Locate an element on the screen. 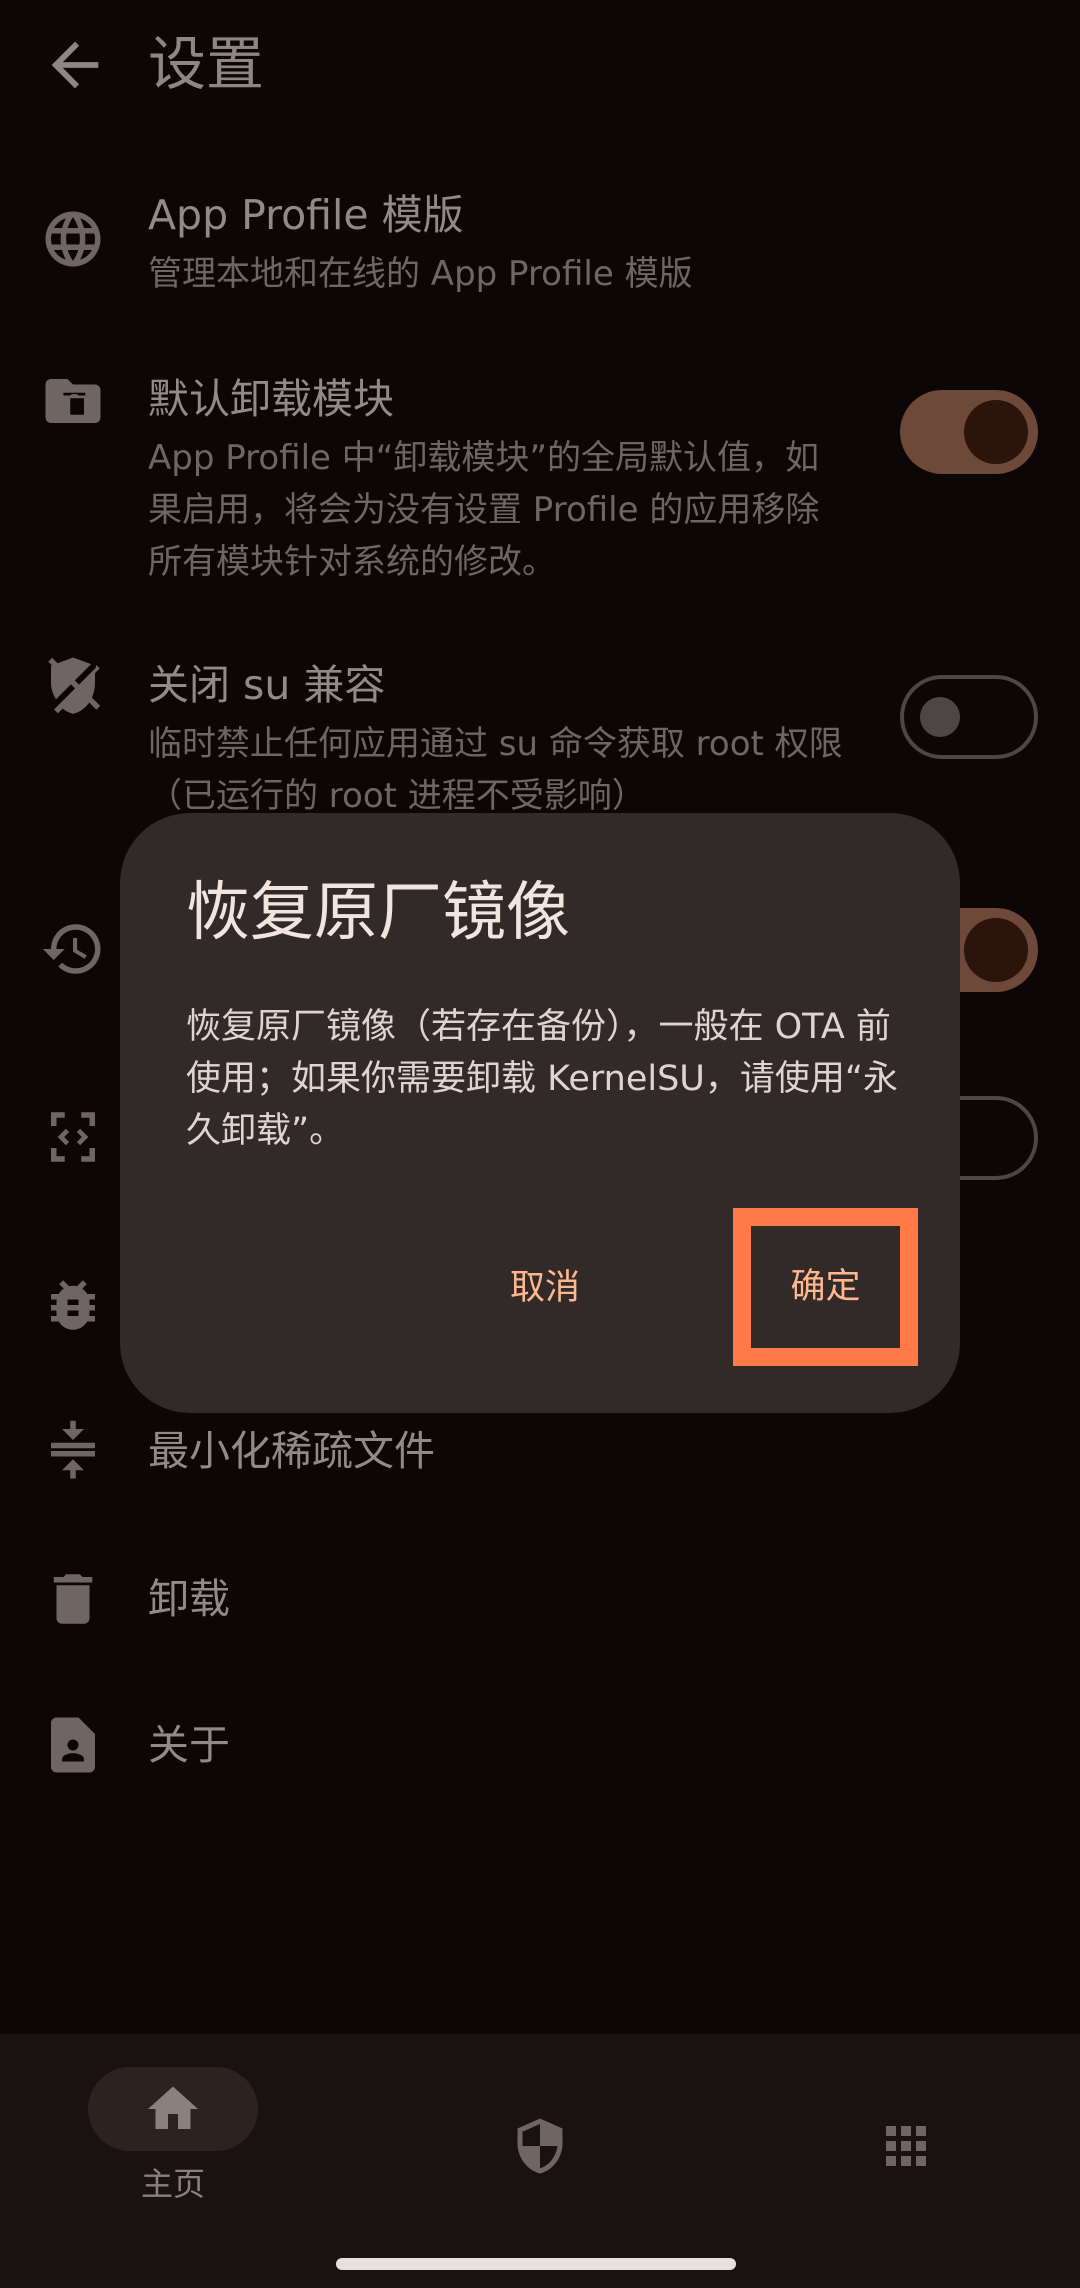 This screenshot has height=2288, width=1080. setting-title: 最小化稀疏文件 is located at coordinates (291, 1451).